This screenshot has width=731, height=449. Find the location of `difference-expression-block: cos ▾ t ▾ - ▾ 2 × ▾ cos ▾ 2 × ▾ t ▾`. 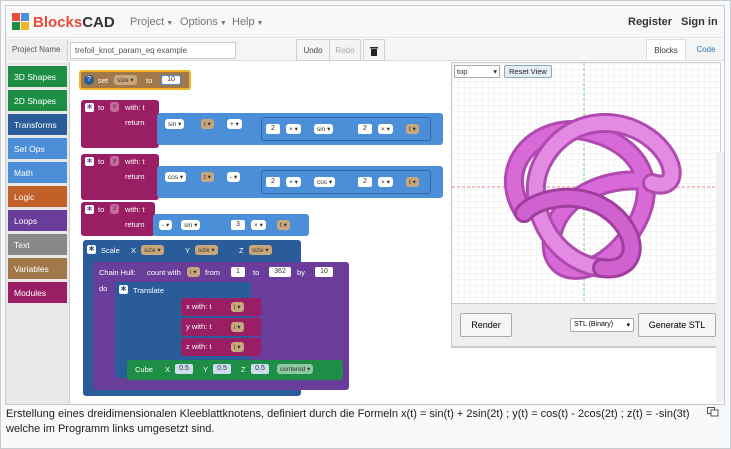

difference-expression-block: cos ▾ t ▾ - ▾ 2 × ▾ cos ▾ 2 × ▾ t ▾ is located at coordinates (300, 182).